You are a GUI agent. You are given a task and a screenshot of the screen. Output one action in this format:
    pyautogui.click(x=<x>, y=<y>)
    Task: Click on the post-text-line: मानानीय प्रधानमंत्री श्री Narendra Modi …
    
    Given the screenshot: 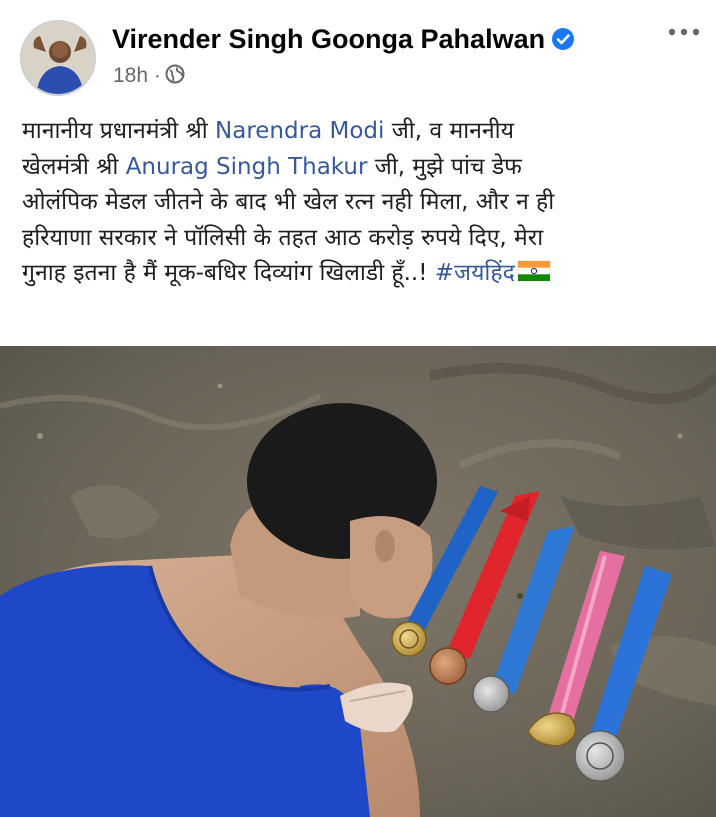 What is the action you would take?
    pyautogui.click(x=268, y=131)
    